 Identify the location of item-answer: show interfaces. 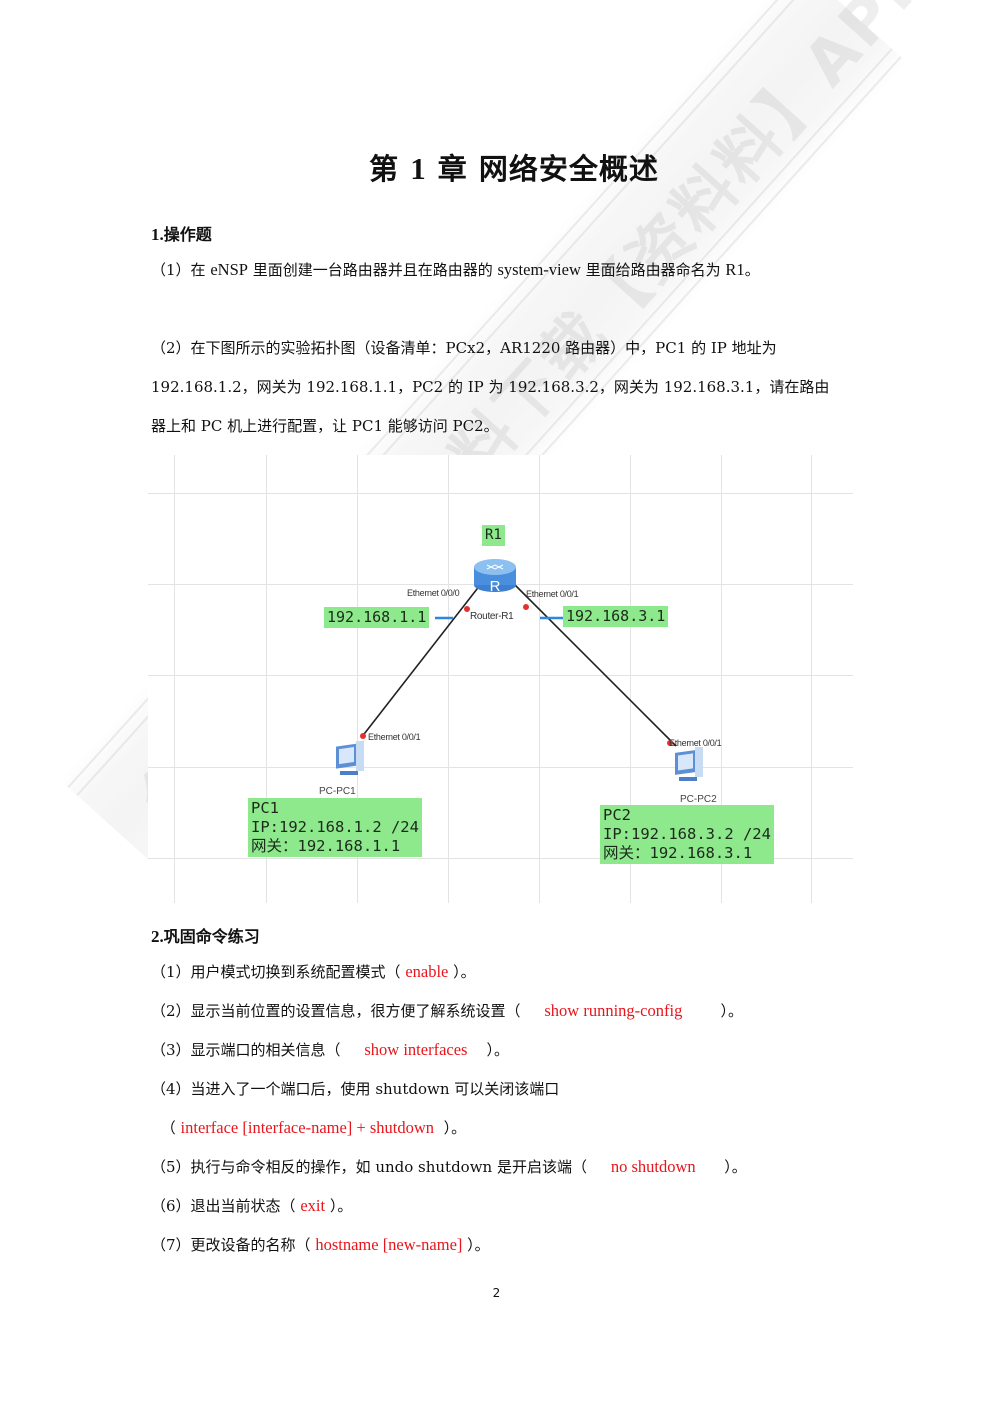
(416, 1049).